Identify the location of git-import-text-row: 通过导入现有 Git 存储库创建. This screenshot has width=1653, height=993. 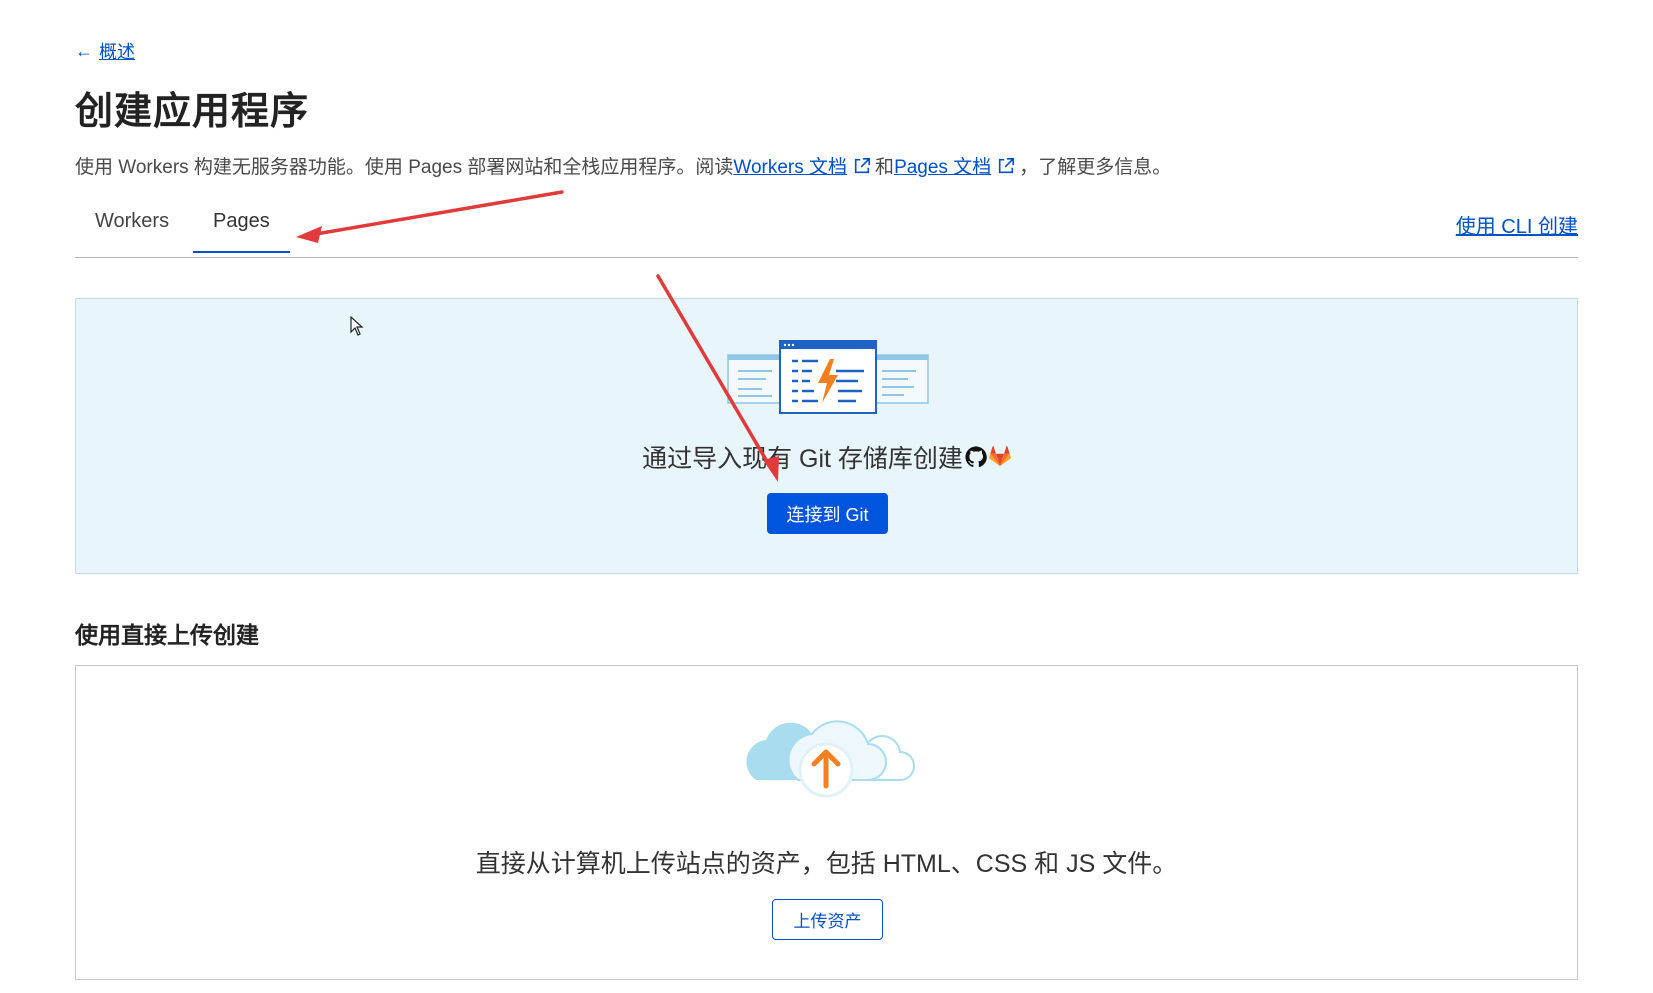
(826, 457).